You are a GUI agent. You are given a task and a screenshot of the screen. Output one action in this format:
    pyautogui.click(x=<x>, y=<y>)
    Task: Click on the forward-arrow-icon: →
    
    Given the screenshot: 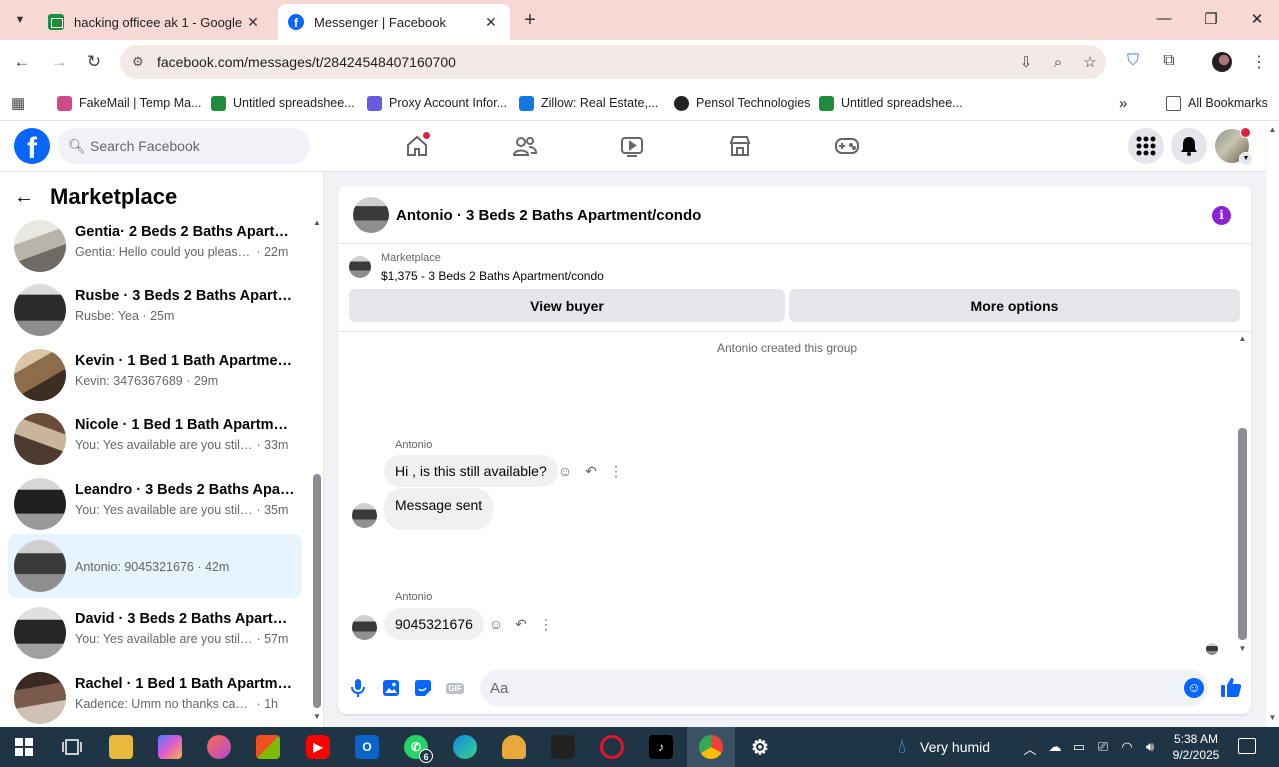 What is the action you would take?
    pyautogui.click(x=59, y=62)
    